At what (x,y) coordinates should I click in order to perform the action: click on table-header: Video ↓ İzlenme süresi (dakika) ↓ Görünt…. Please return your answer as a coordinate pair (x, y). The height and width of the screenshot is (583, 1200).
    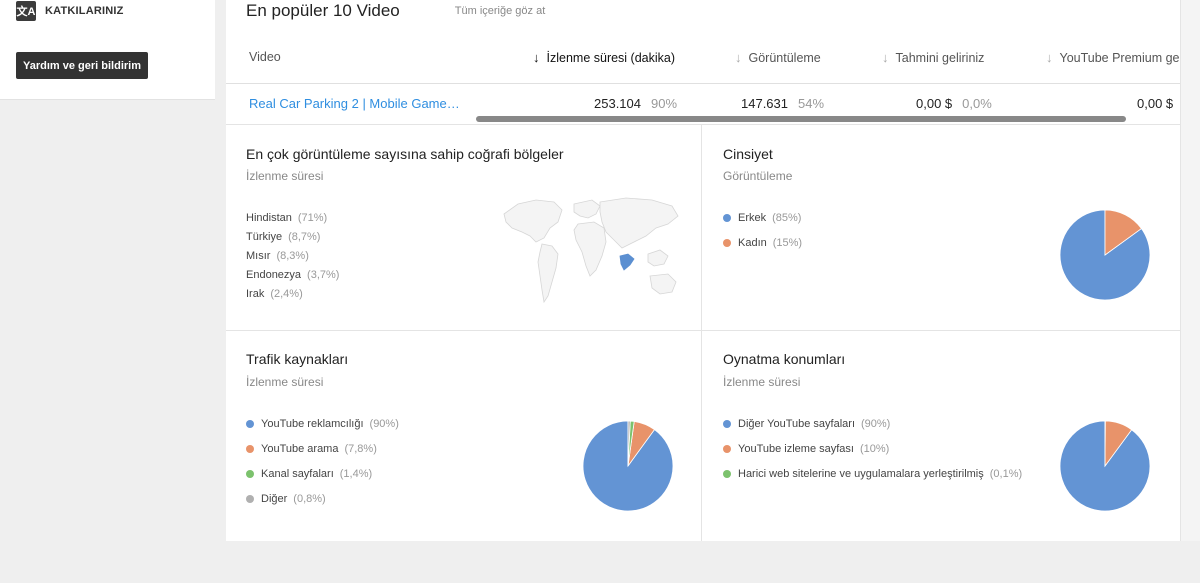
    Looking at the image, I should click on (703, 59).